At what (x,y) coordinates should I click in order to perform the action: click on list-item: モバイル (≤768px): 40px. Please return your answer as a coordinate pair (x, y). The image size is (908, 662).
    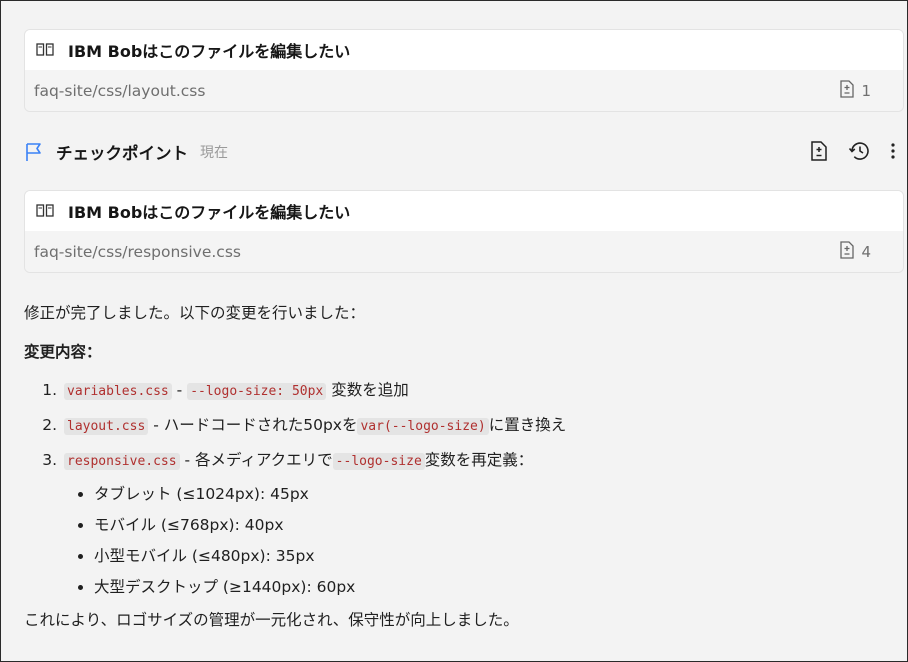
    Looking at the image, I should click on (489, 525).